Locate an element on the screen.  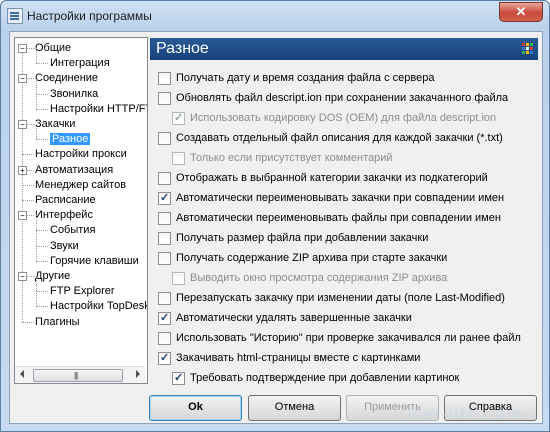
tree-item: Автоматизация is located at coordinates (74, 170).